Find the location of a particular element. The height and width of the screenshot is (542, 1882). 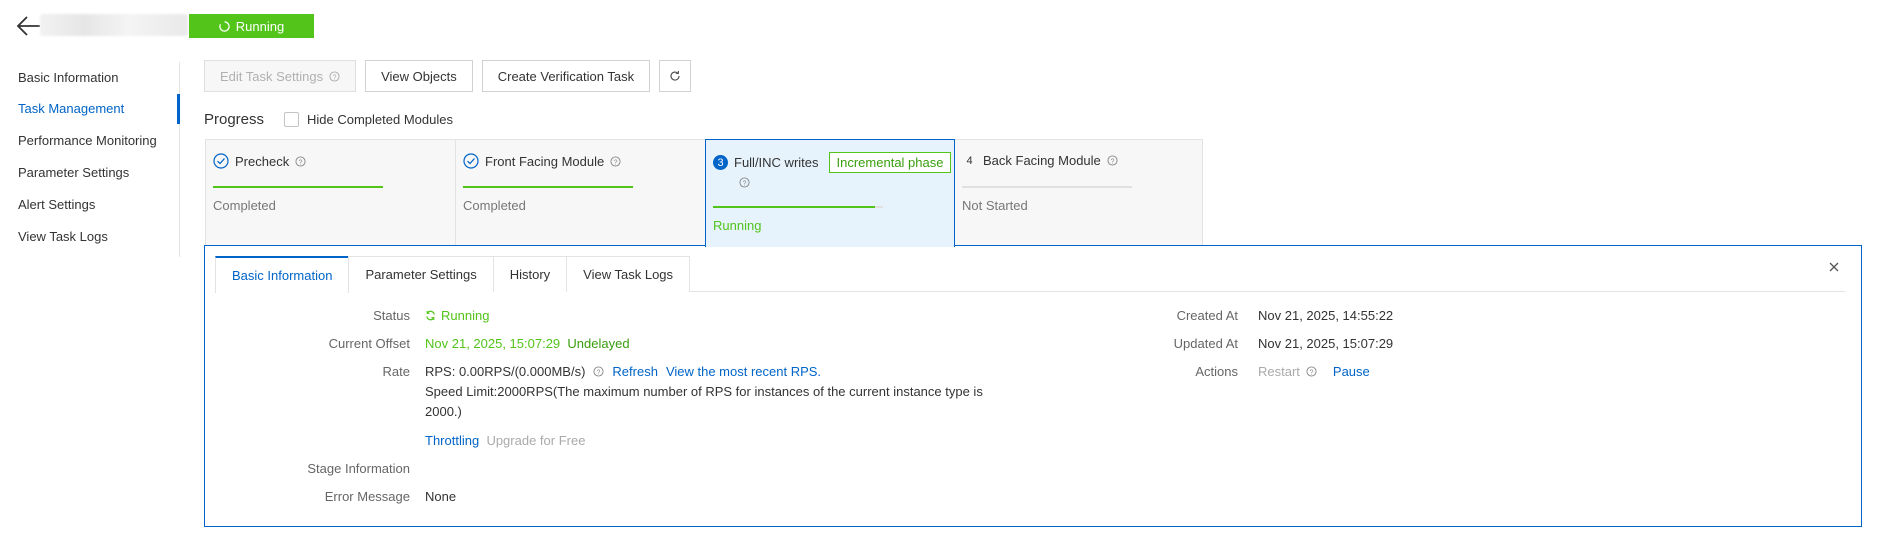

hide-completed-label: Hide Completed Modules is located at coordinates (380, 119).